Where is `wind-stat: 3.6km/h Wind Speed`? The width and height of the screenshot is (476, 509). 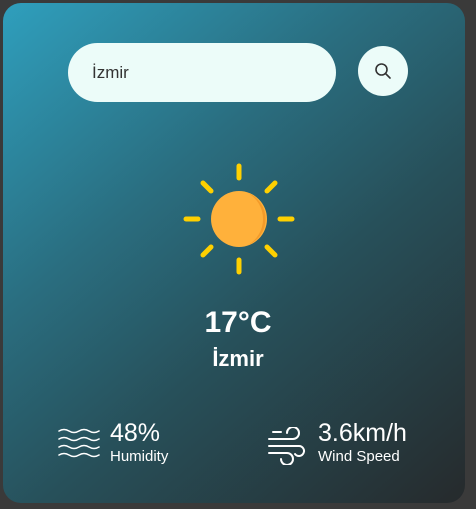 wind-stat: 3.6km/h Wind Speed is located at coordinates (337, 442).